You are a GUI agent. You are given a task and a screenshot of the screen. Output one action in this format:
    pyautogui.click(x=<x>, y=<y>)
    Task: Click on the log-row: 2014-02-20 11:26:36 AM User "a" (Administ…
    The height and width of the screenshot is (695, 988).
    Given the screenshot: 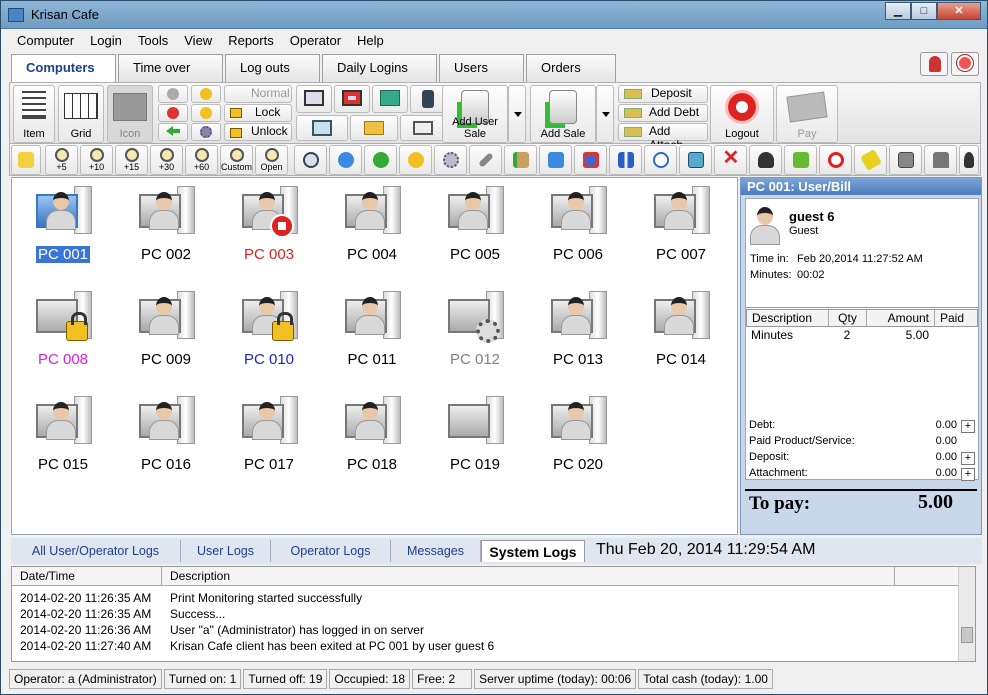 What is the action you would take?
    pyautogui.click(x=493, y=630)
    